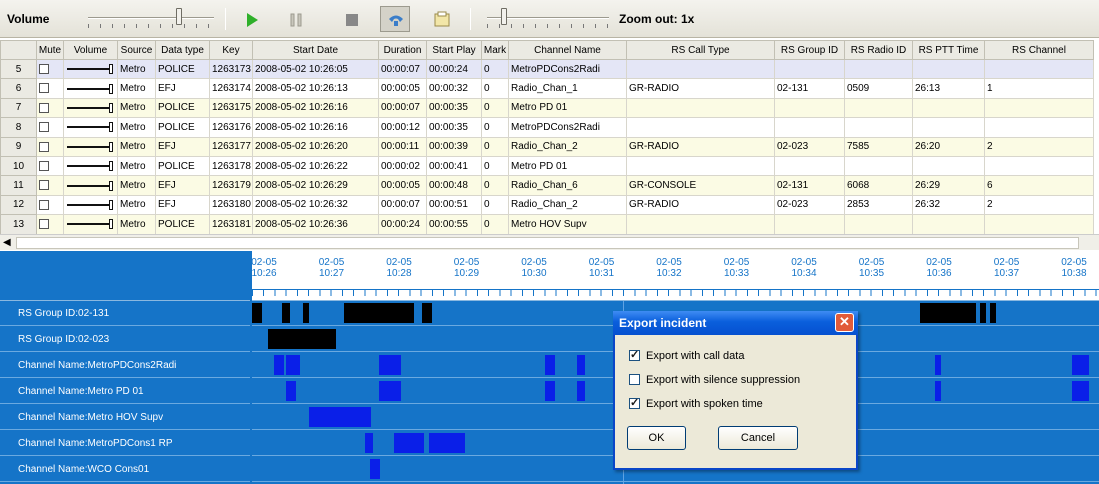 This screenshot has width=1099, height=484. Describe the element at coordinates (151, 19) in the screenshot. I see `volume-slider` at that location.